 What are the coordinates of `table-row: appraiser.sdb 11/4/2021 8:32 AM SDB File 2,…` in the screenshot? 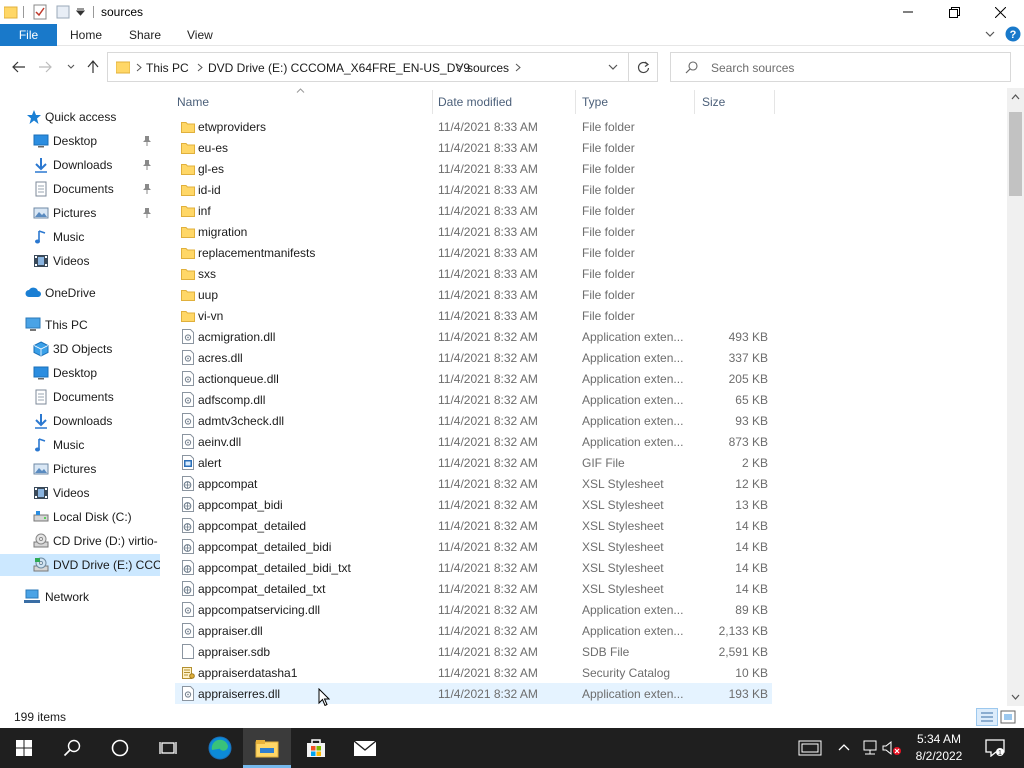 It's located at (473, 651).